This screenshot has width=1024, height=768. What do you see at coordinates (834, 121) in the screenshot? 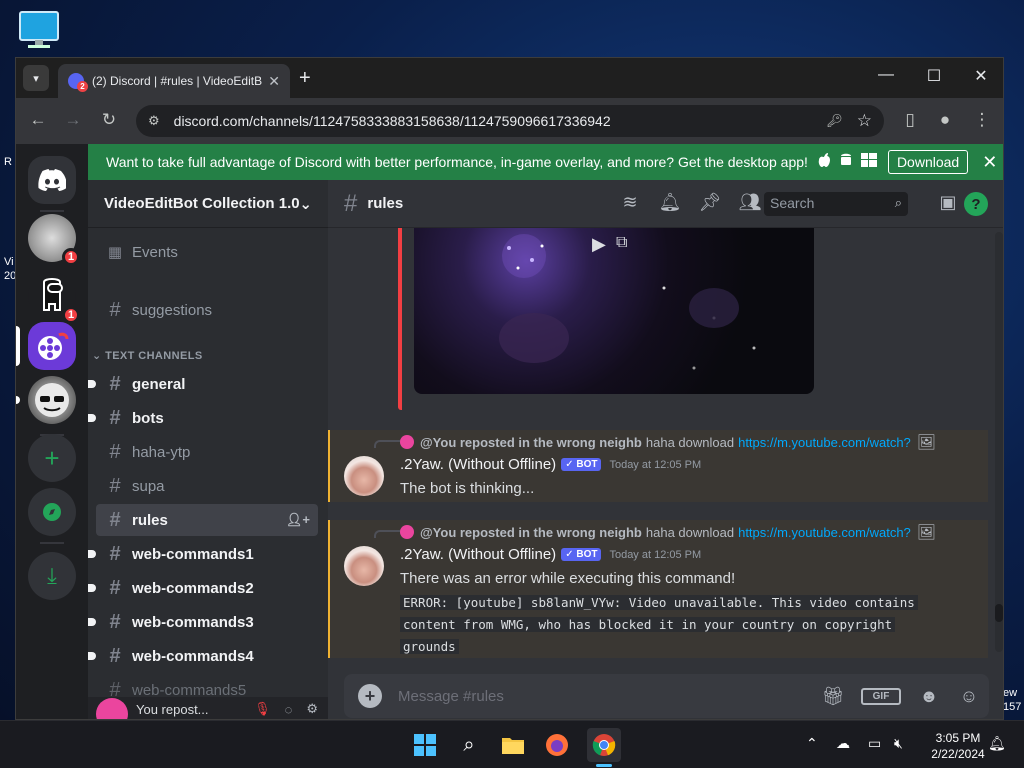
I see `password-key-icon: 🔑︎` at bounding box center [834, 121].